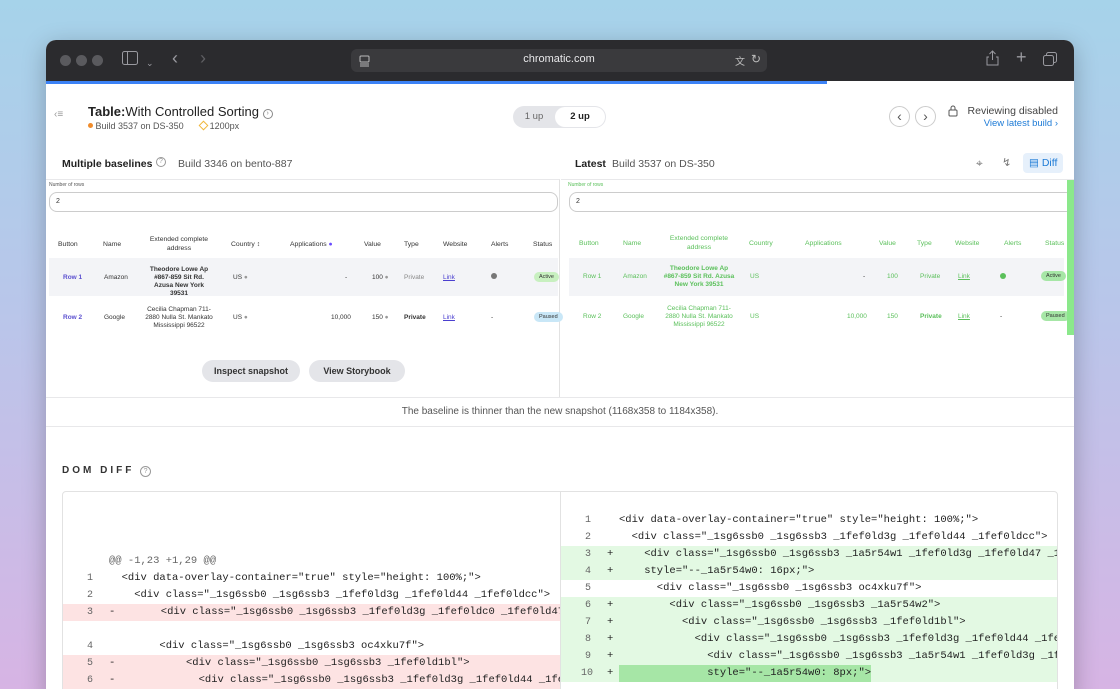  Describe the element at coordinates (1021, 57) in the screenshot. I see `new-tab-icon: +` at that location.